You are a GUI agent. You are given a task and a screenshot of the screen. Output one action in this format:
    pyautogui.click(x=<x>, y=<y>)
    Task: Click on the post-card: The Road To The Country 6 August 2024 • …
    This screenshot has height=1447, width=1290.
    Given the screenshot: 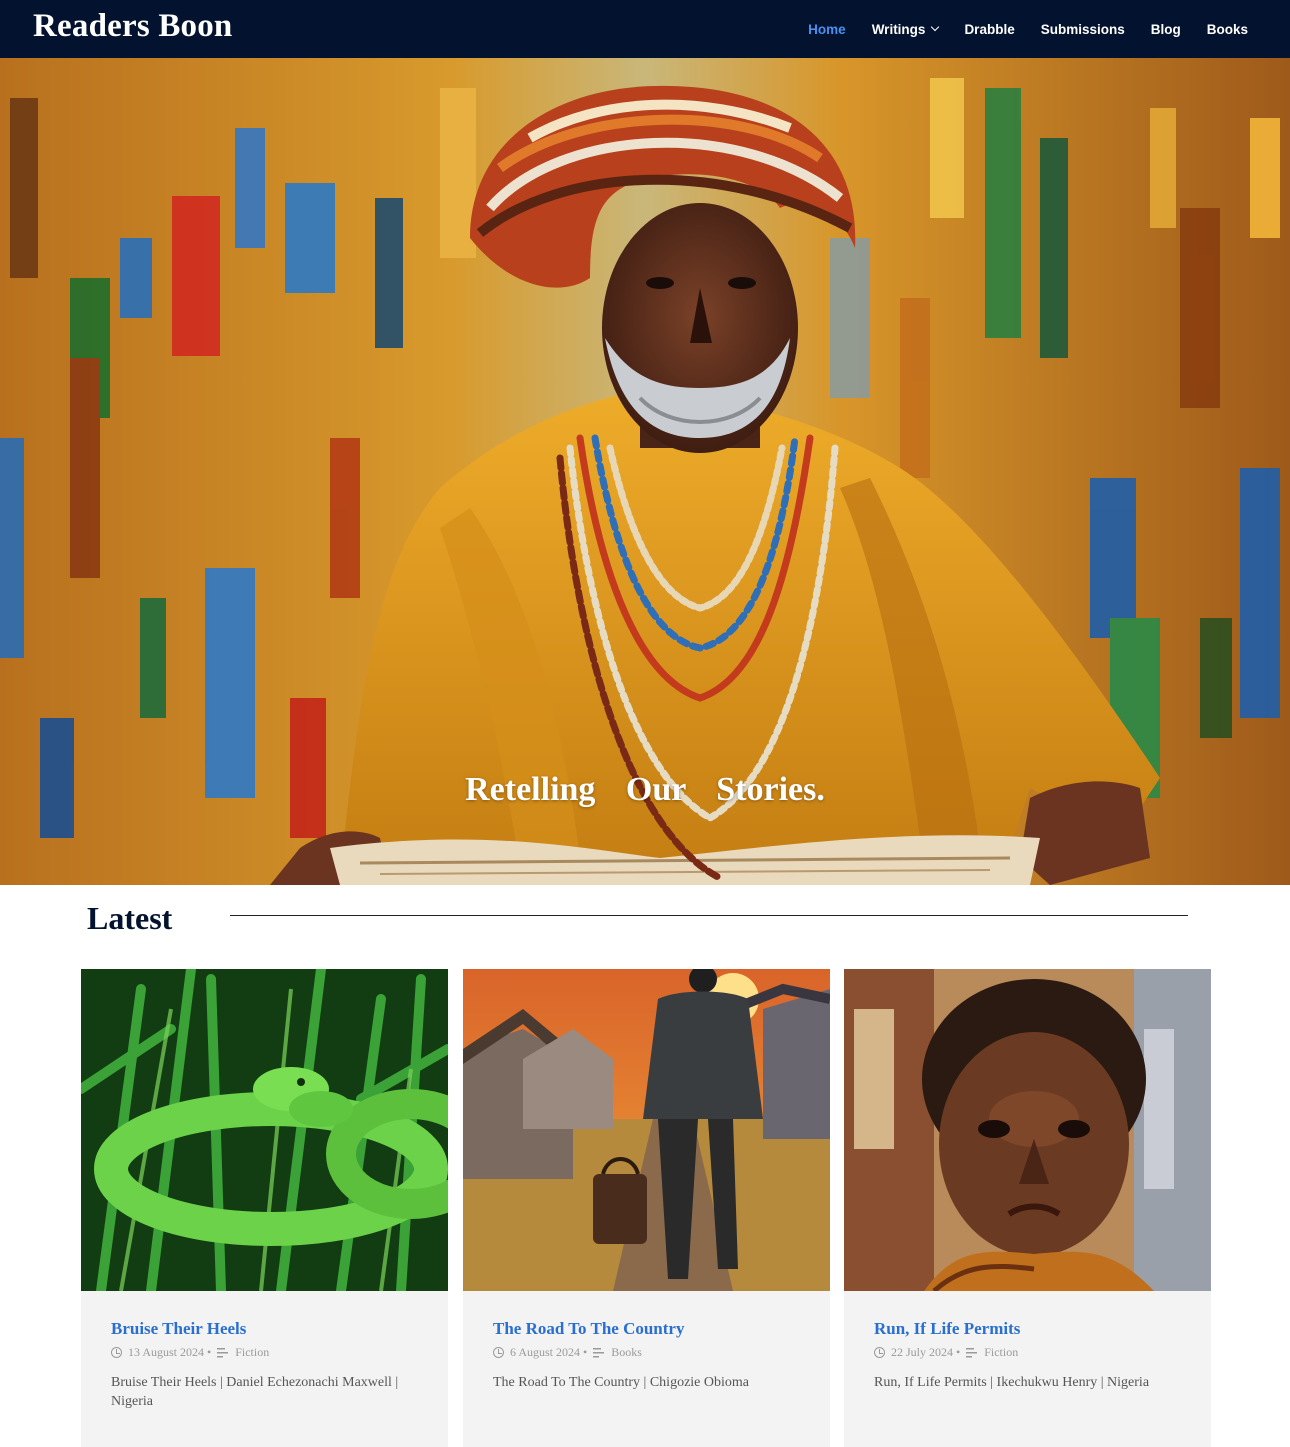 What is the action you would take?
    pyautogui.click(x=646, y=1208)
    